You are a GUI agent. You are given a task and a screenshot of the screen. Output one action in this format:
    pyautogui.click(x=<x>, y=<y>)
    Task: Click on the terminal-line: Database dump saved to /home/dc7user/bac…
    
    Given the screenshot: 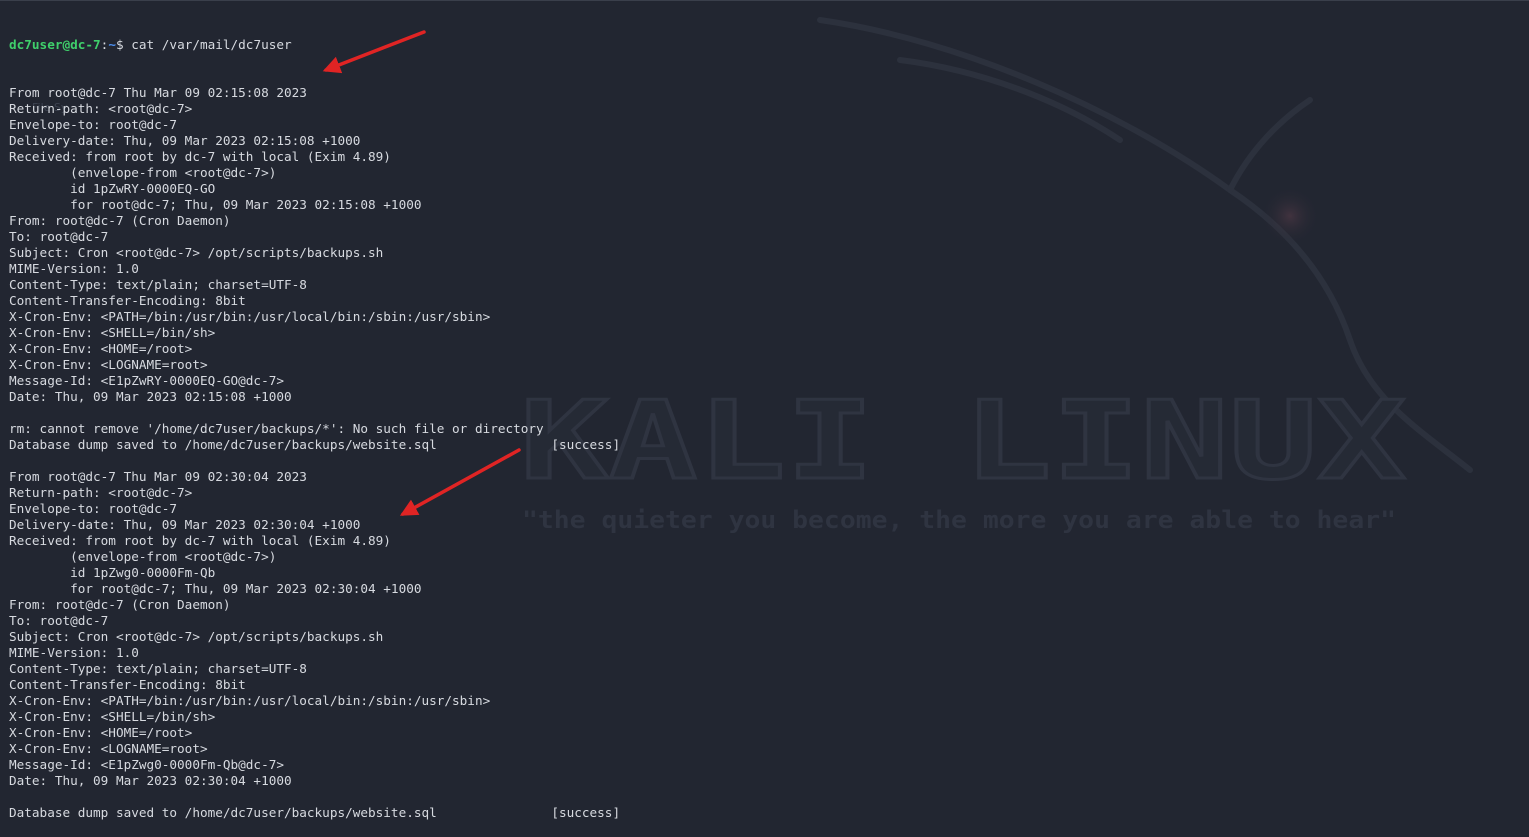 What is the action you would take?
    pyautogui.click(x=315, y=812)
    